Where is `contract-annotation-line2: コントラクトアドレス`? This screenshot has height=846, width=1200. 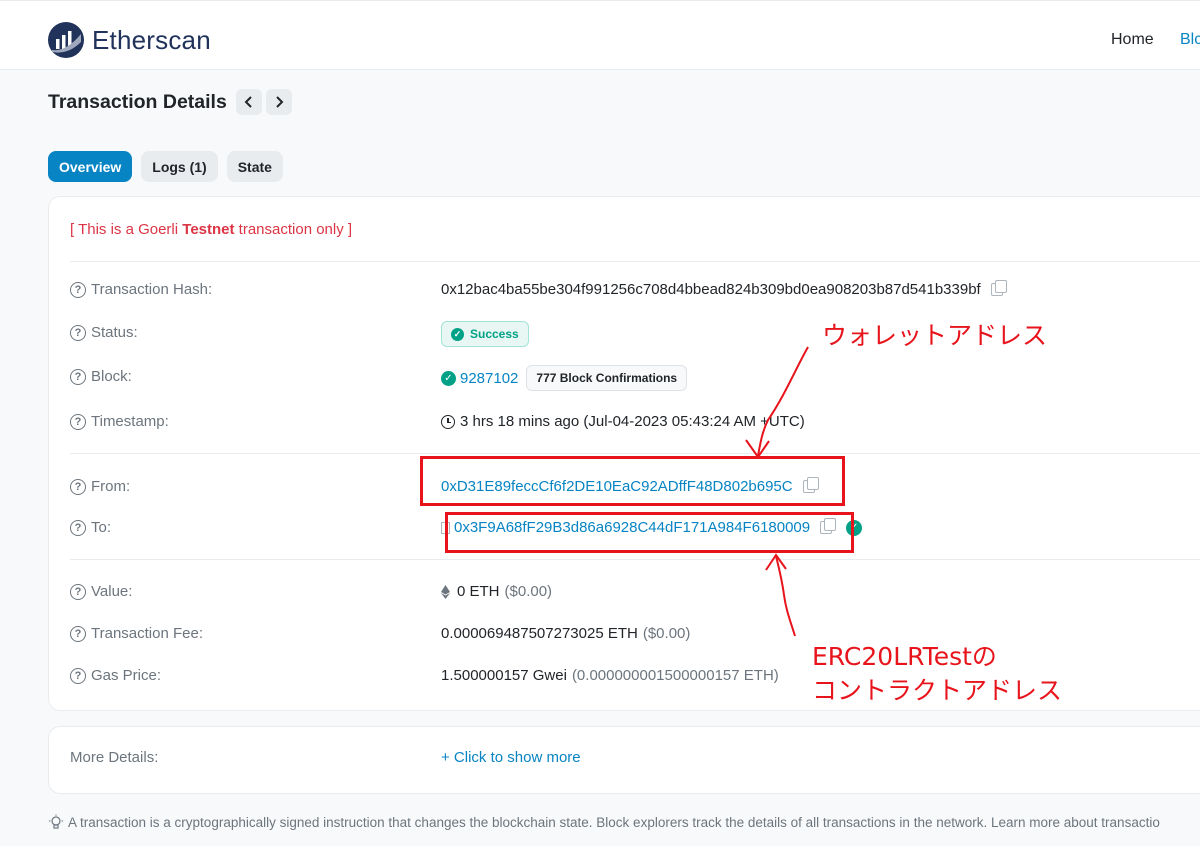 contract-annotation-line2: コントラクトアドレス is located at coordinates (937, 690).